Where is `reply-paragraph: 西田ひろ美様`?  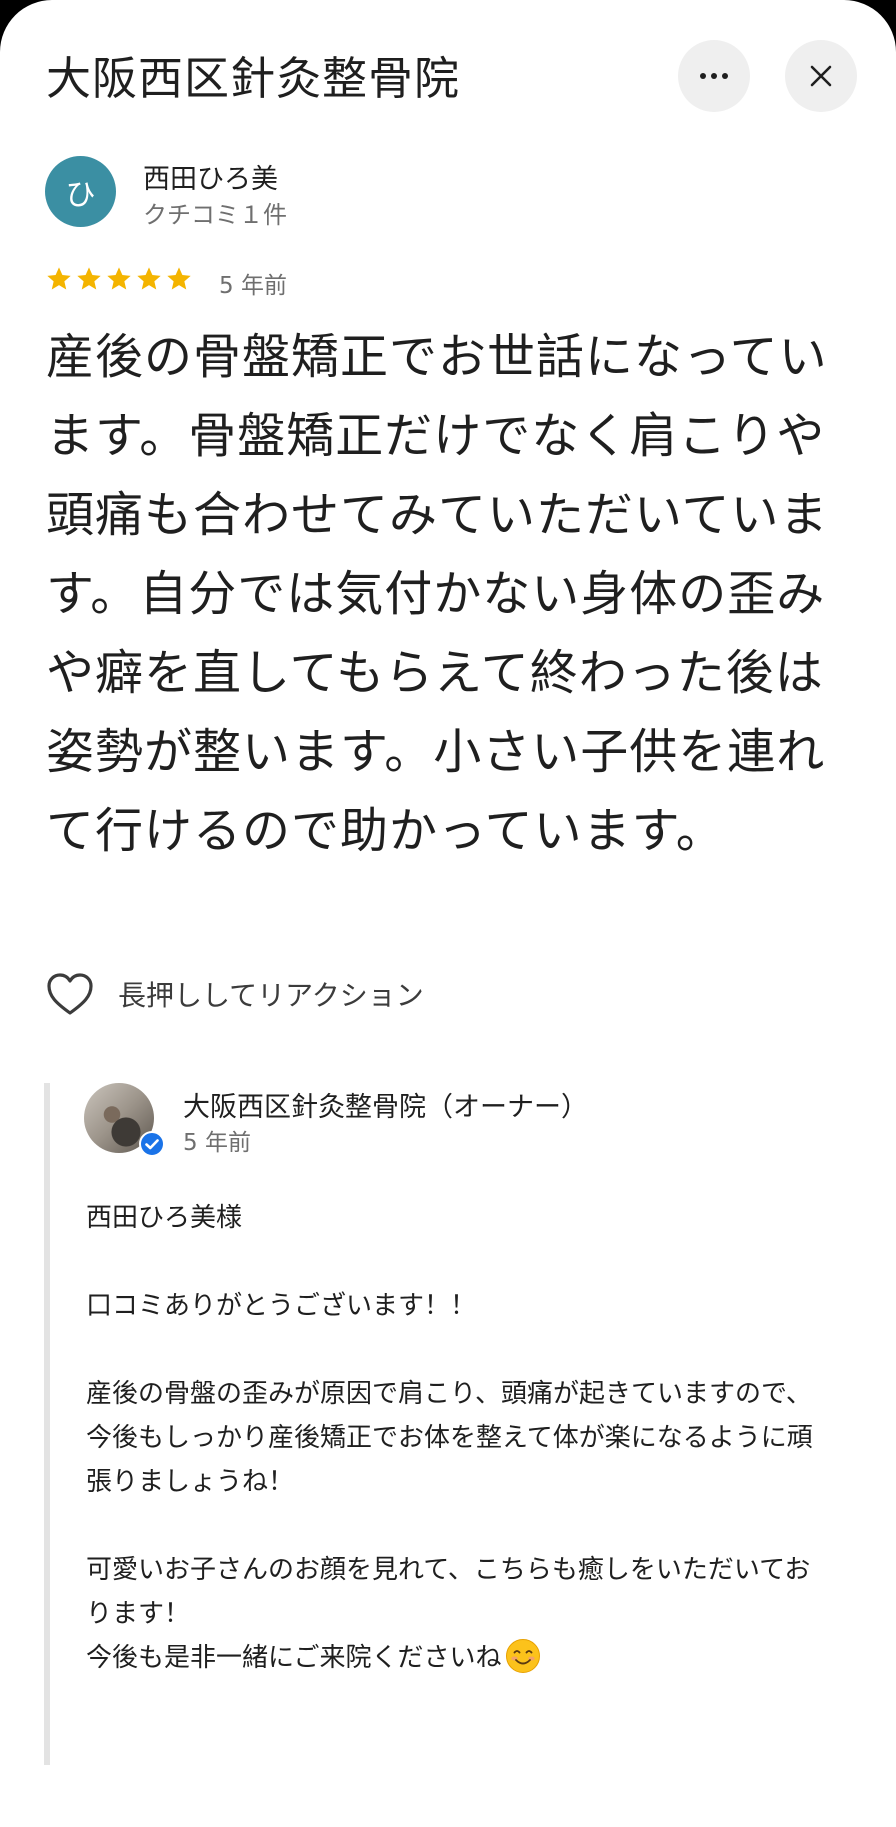 reply-paragraph: 西田ひろ美様 is located at coordinates (164, 1218).